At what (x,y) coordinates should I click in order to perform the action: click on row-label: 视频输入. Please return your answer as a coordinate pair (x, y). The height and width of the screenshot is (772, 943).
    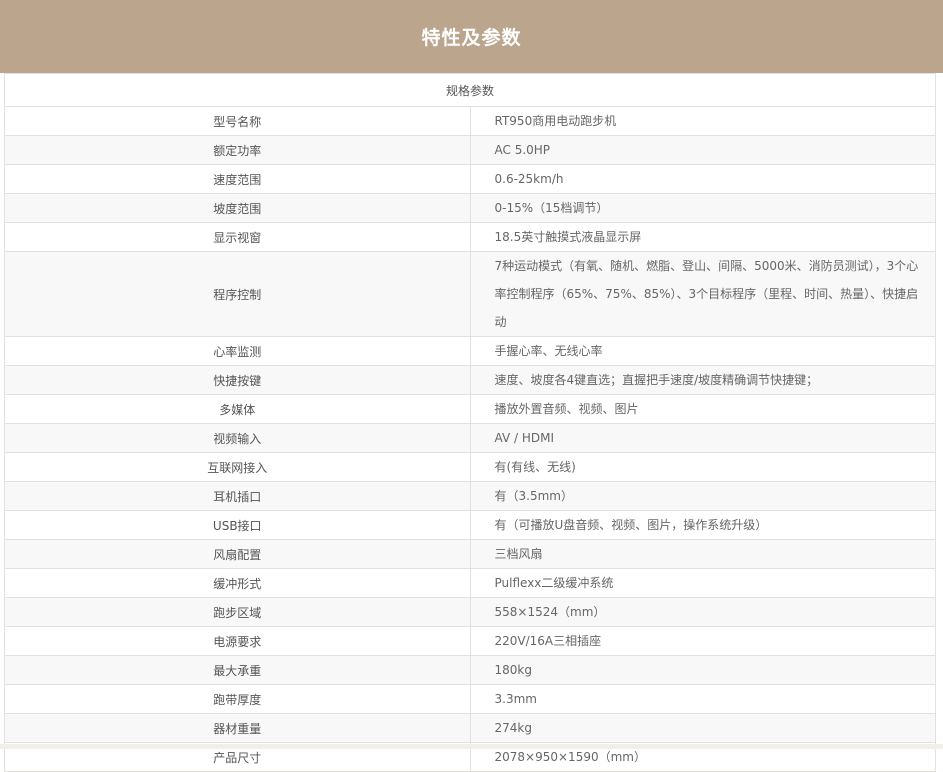
    Looking at the image, I should click on (237, 438).